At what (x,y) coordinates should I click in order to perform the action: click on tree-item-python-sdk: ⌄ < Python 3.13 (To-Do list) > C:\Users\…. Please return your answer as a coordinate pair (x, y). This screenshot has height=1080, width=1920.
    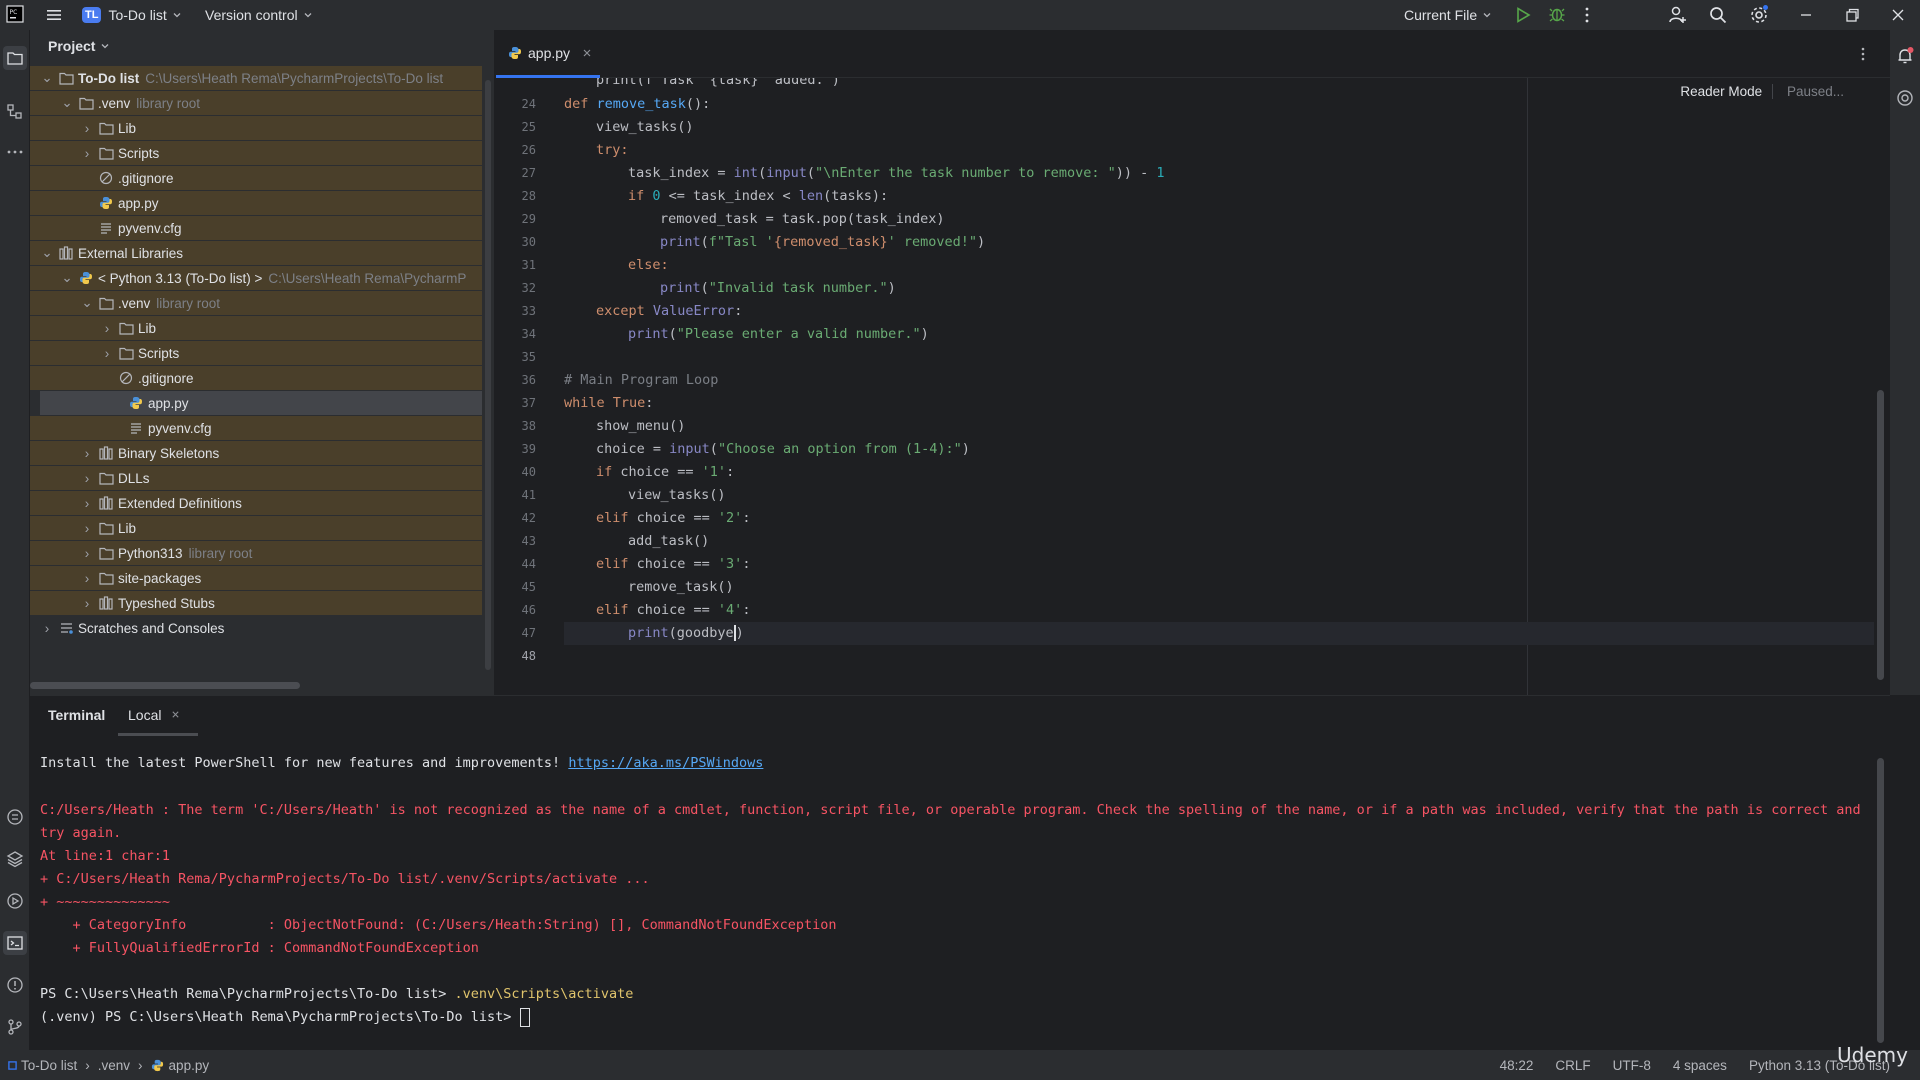
    Looking at the image, I should click on (256, 278).